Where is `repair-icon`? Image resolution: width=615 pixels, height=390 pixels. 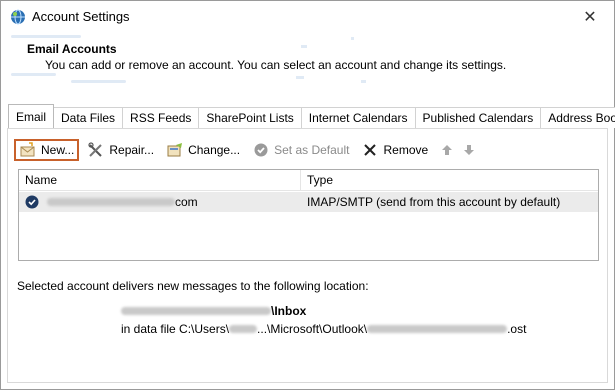 repair-icon is located at coordinates (96, 150).